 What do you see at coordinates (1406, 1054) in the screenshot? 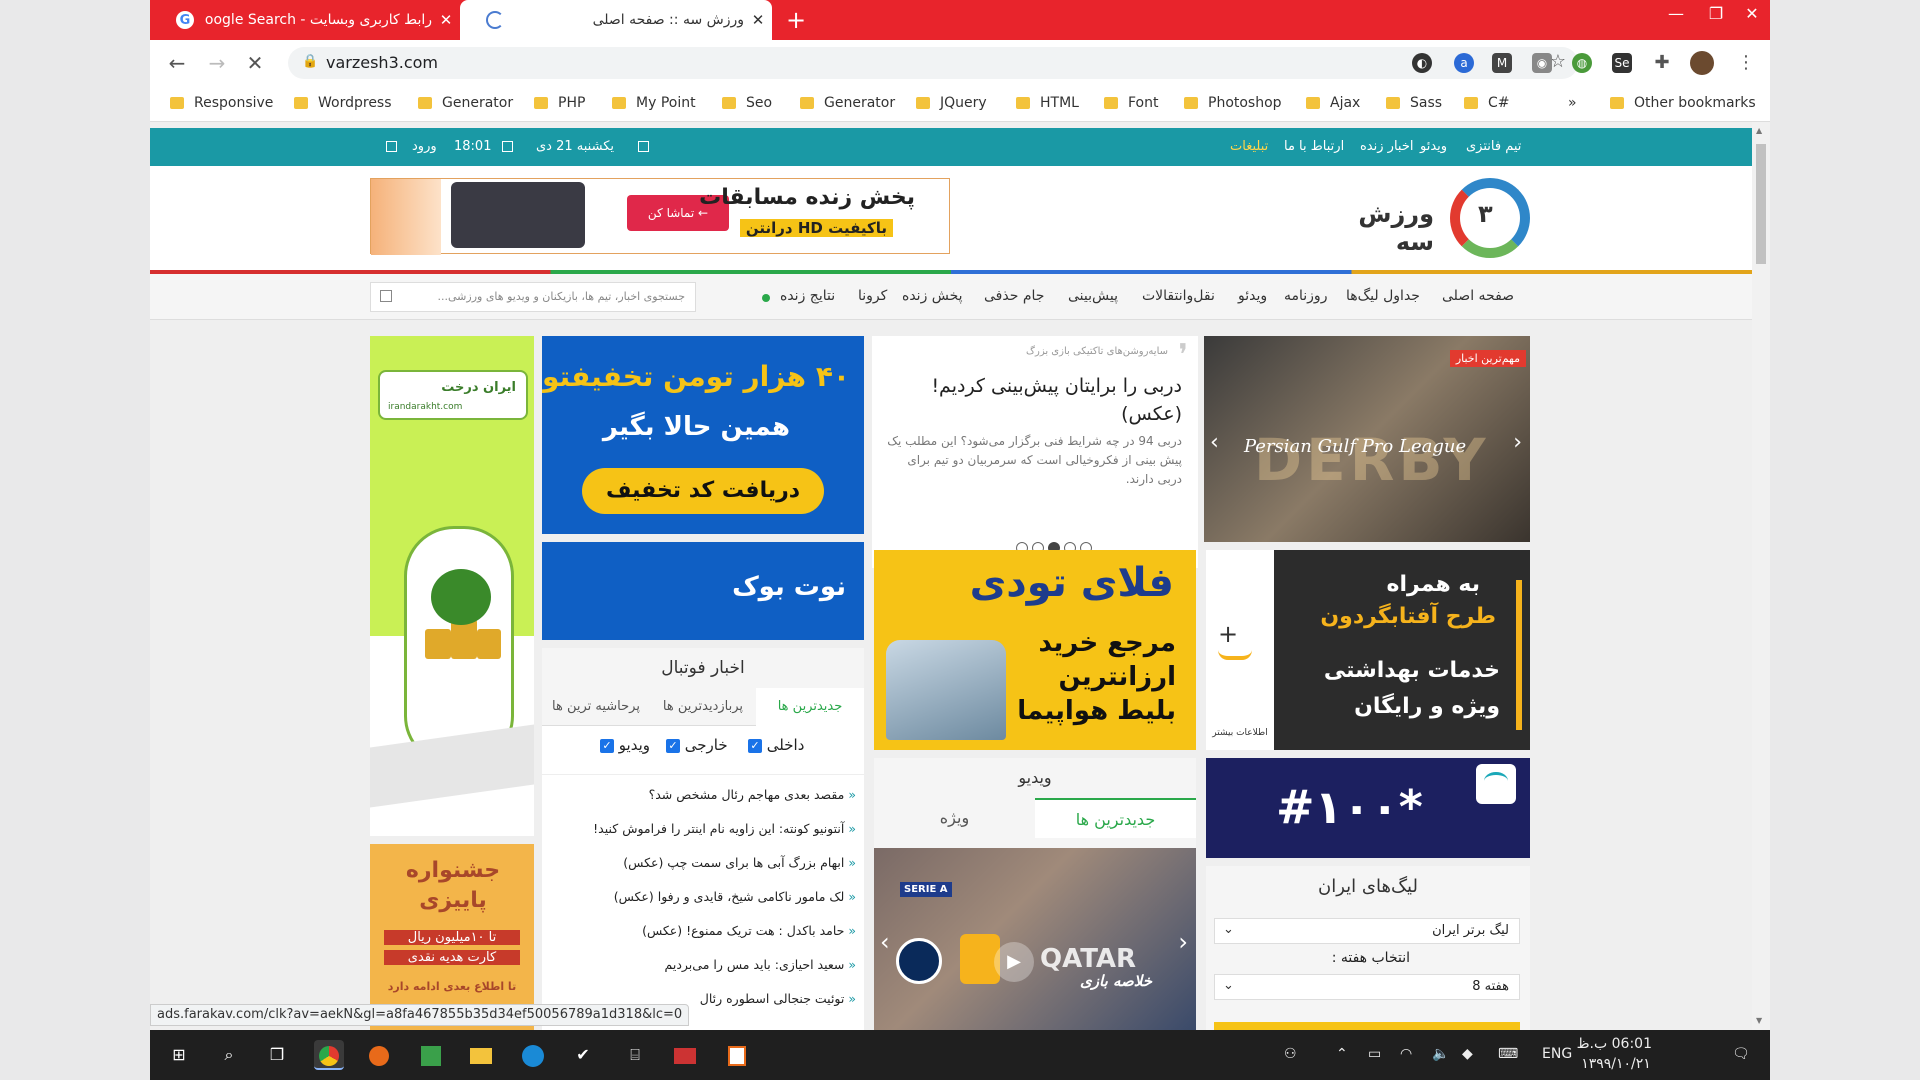
I see `wifi-icon: ◠` at bounding box center [1406, 1054].